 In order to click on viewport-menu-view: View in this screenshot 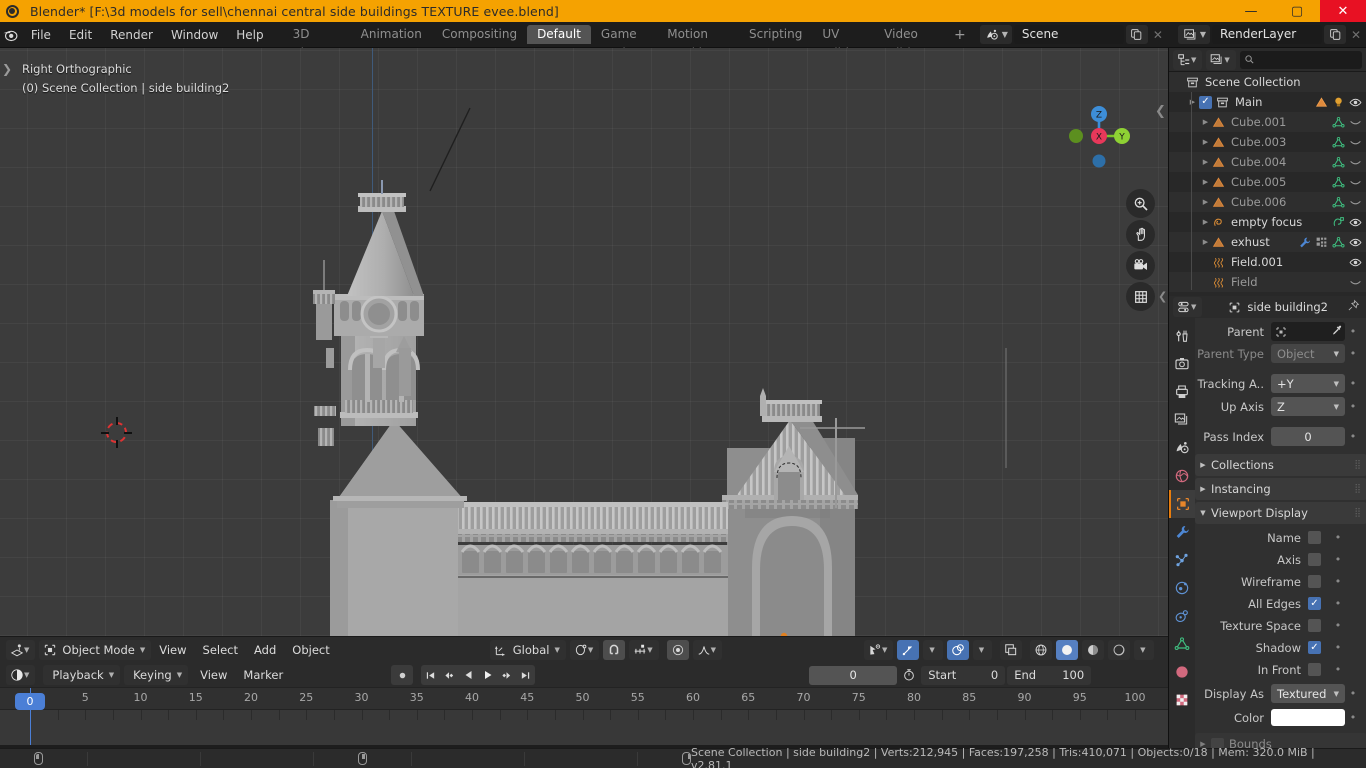, I will do `click(172, 650)`.